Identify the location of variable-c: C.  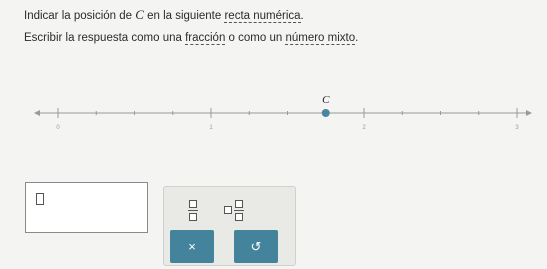
(139, 14).